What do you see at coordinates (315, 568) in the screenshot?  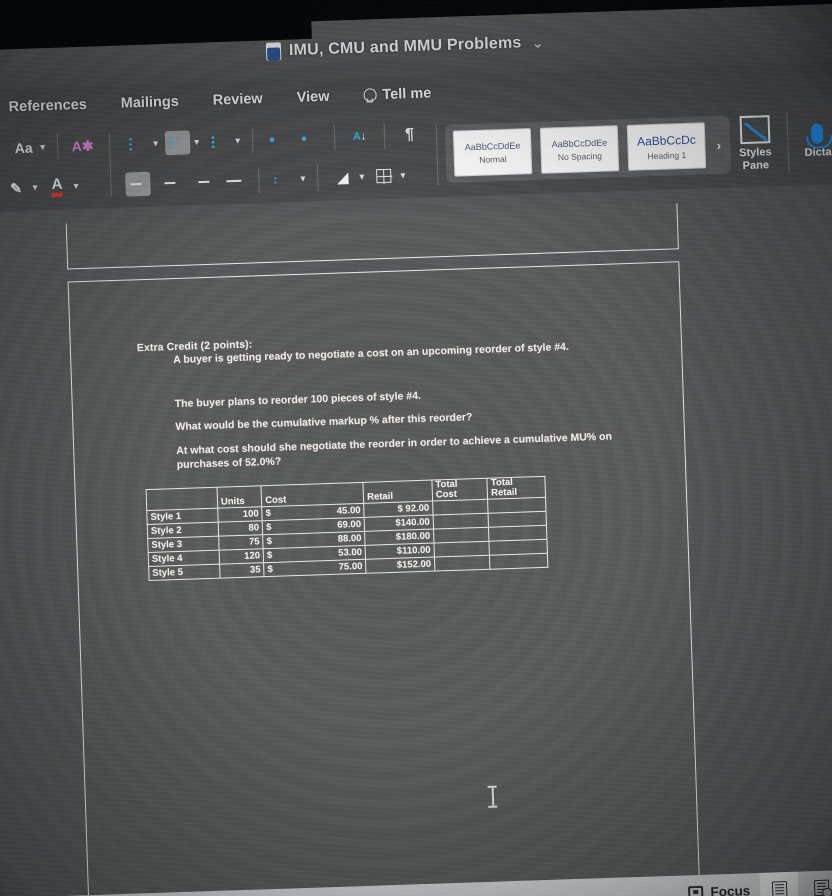 I see `cell-cost: $ 75.00` at bounding box center [315, 568].